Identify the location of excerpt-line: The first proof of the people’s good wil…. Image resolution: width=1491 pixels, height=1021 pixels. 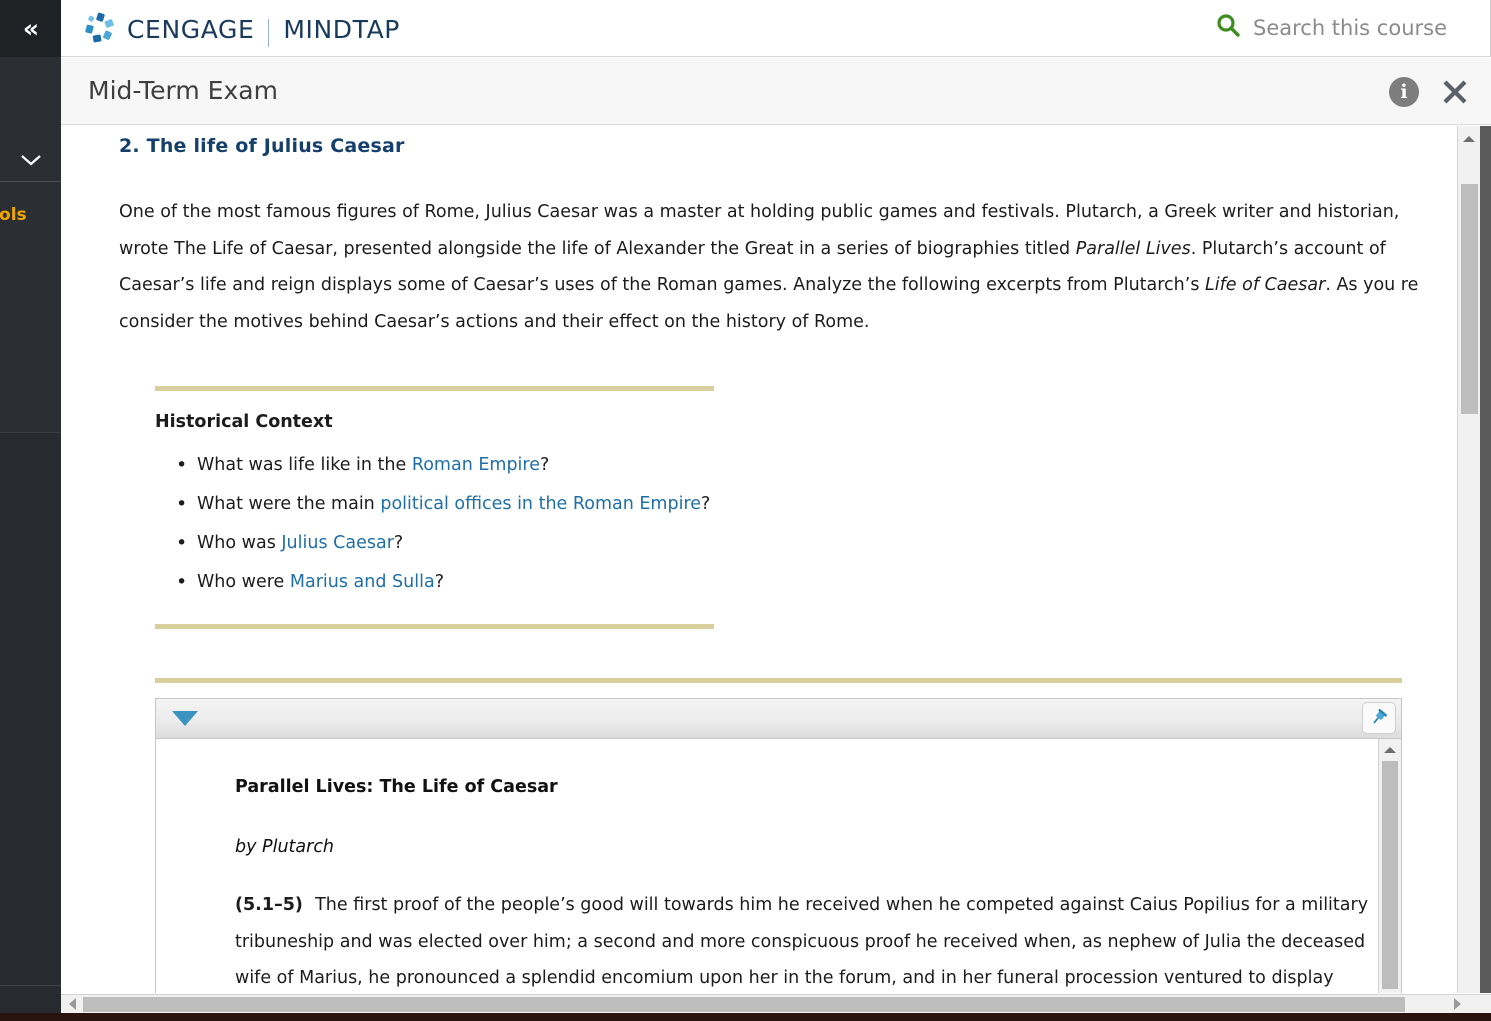
(842, 905).